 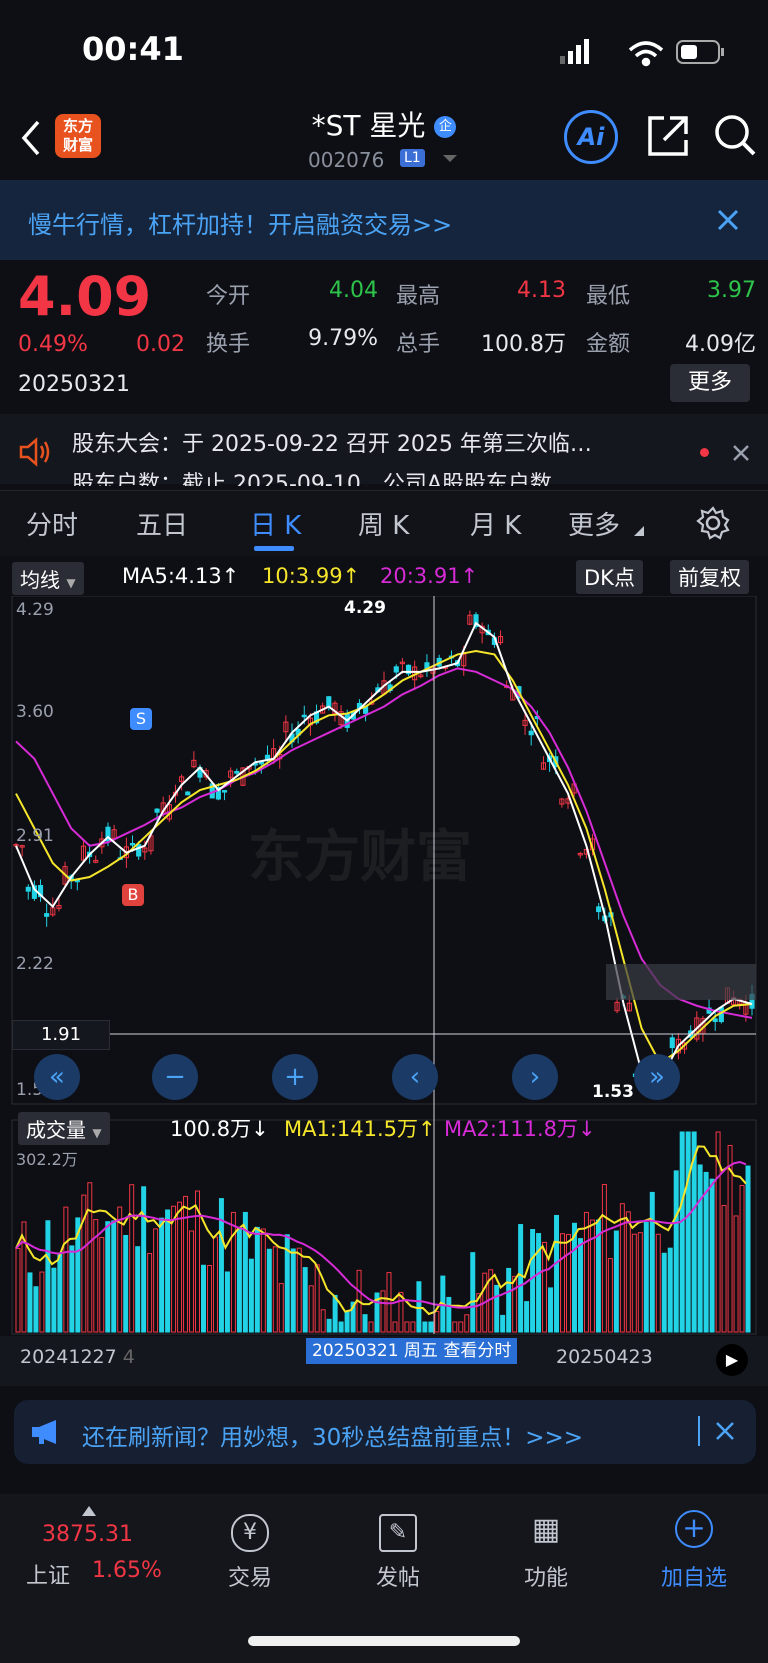 I want to click on zoom-in-button: +, so click(x=295, y=1077).